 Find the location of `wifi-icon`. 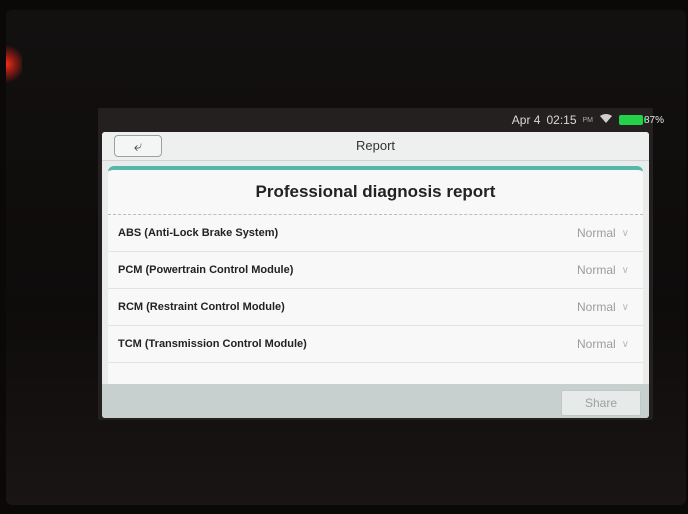

wifi-icon is located at coordinates (606, 120).